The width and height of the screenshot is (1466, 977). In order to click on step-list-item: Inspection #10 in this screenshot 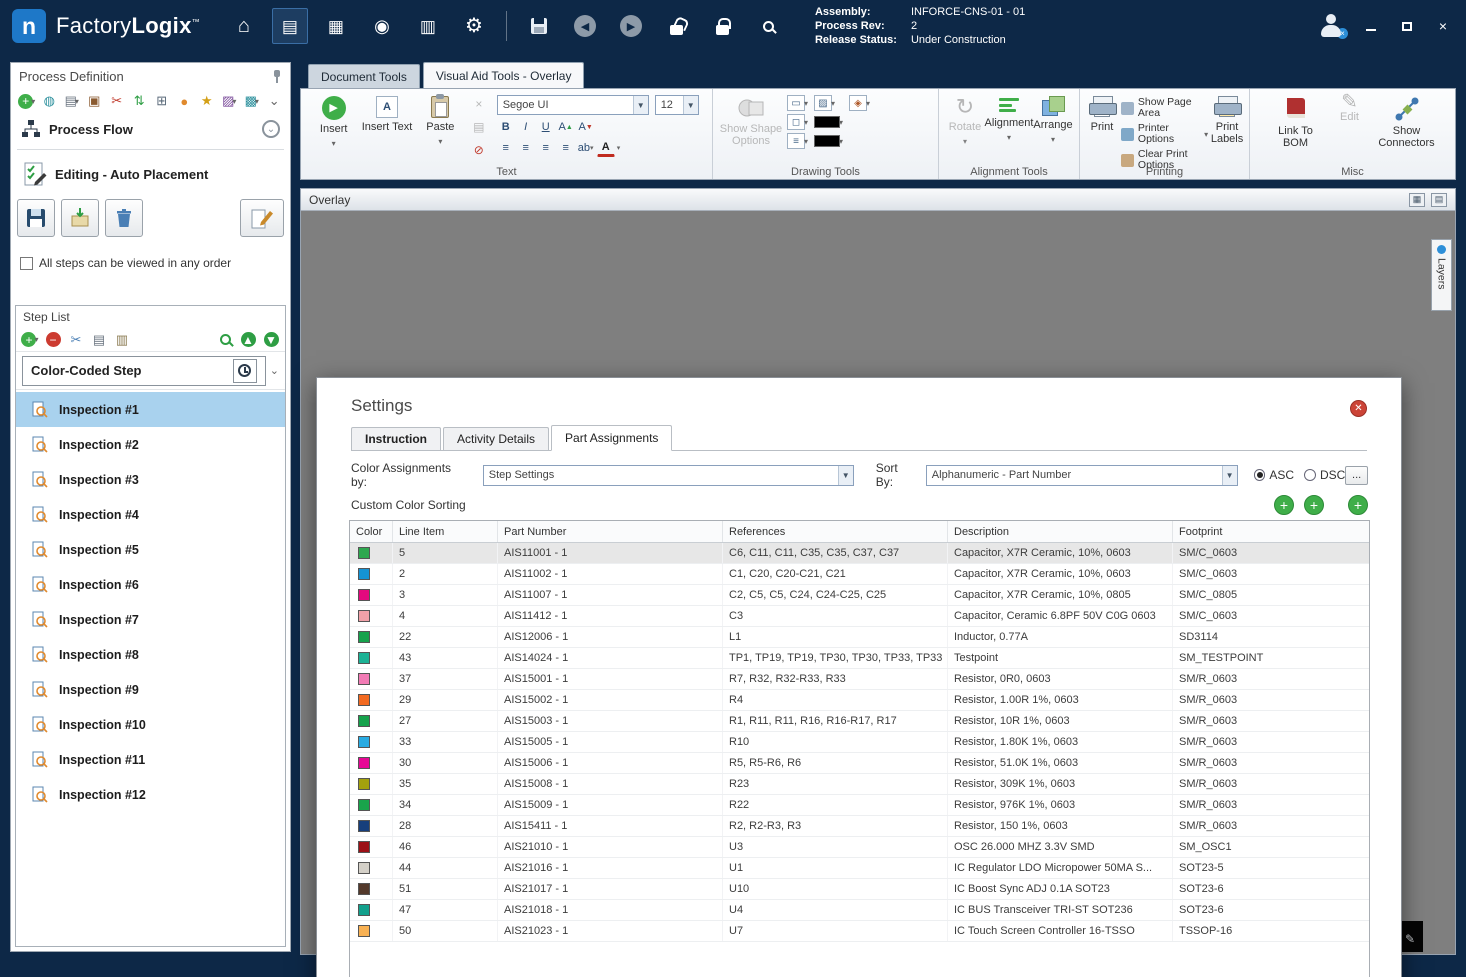, I will do `click(150, 724)`.